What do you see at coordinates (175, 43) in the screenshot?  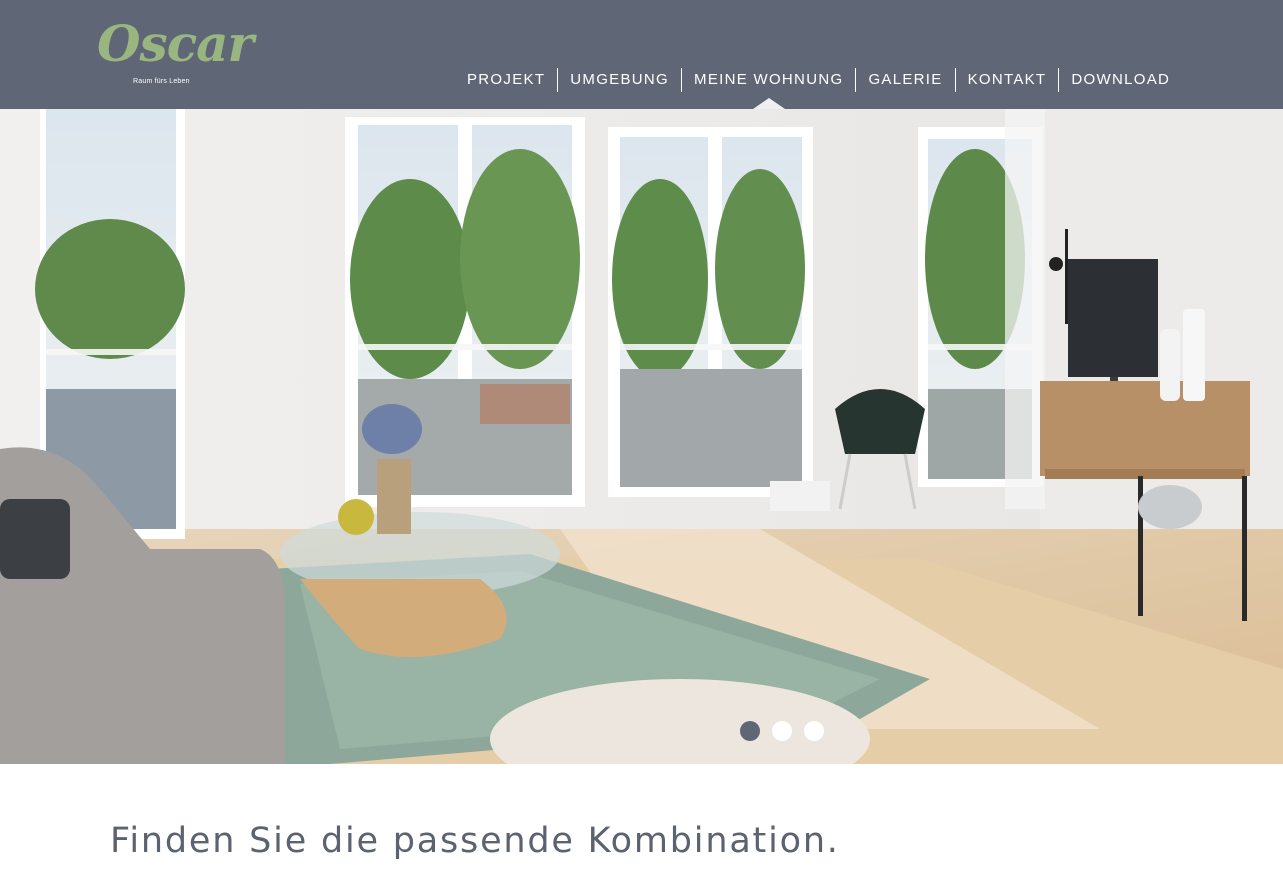 I see `logo-wordmark: Oscar` at bounding box center [175, 43].